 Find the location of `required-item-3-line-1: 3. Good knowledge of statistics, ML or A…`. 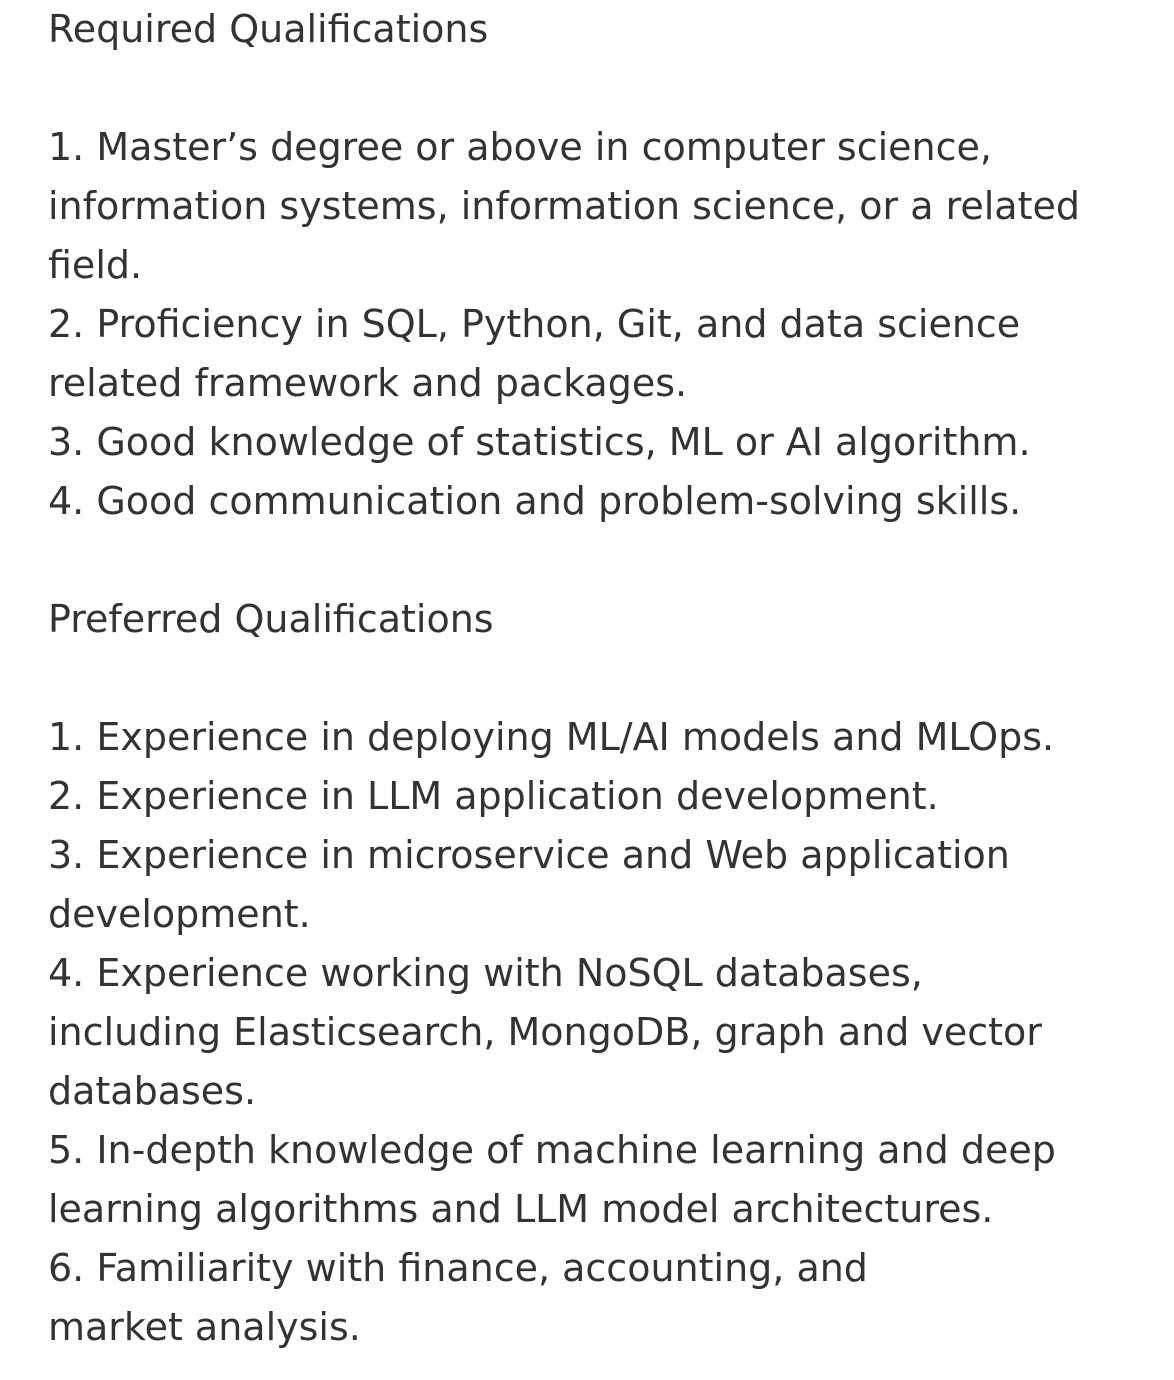

required-item-3-line-1: 3. Good knowledge of statistics, ML or A… is located at coordinates (539, 442).